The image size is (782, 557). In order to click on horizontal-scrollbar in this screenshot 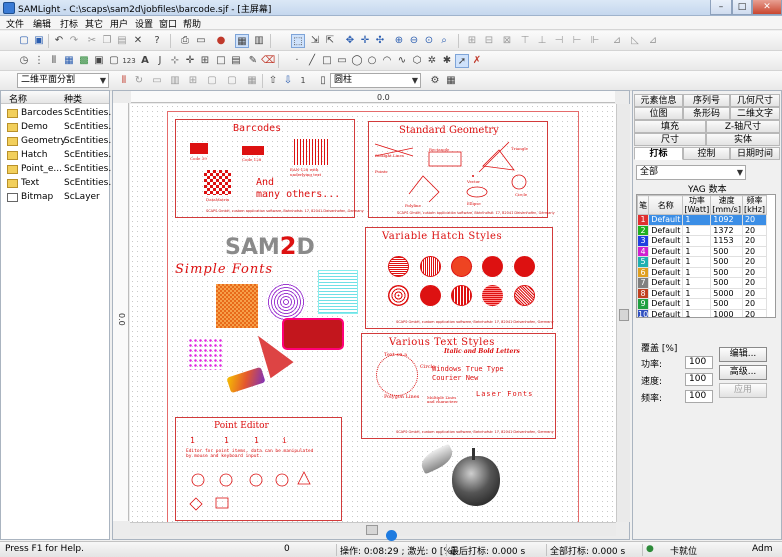, I will do `click(373, 529)`.